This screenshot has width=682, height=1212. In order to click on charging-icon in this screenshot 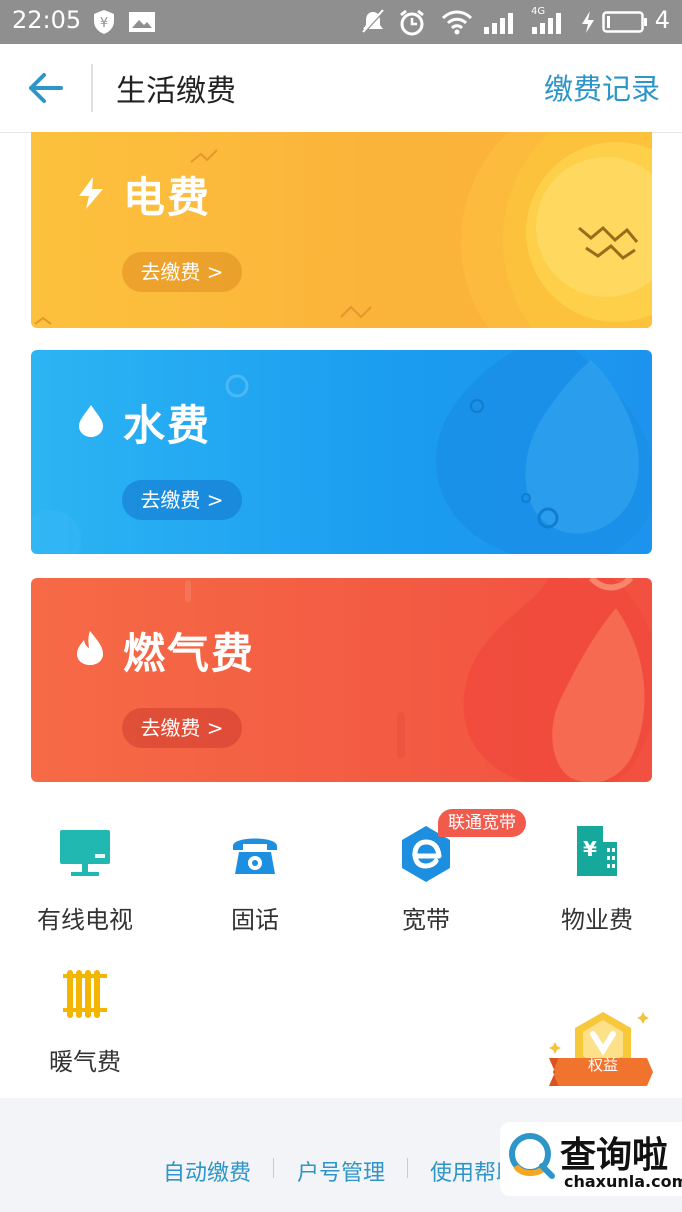, I will do `click(588, 22)`.